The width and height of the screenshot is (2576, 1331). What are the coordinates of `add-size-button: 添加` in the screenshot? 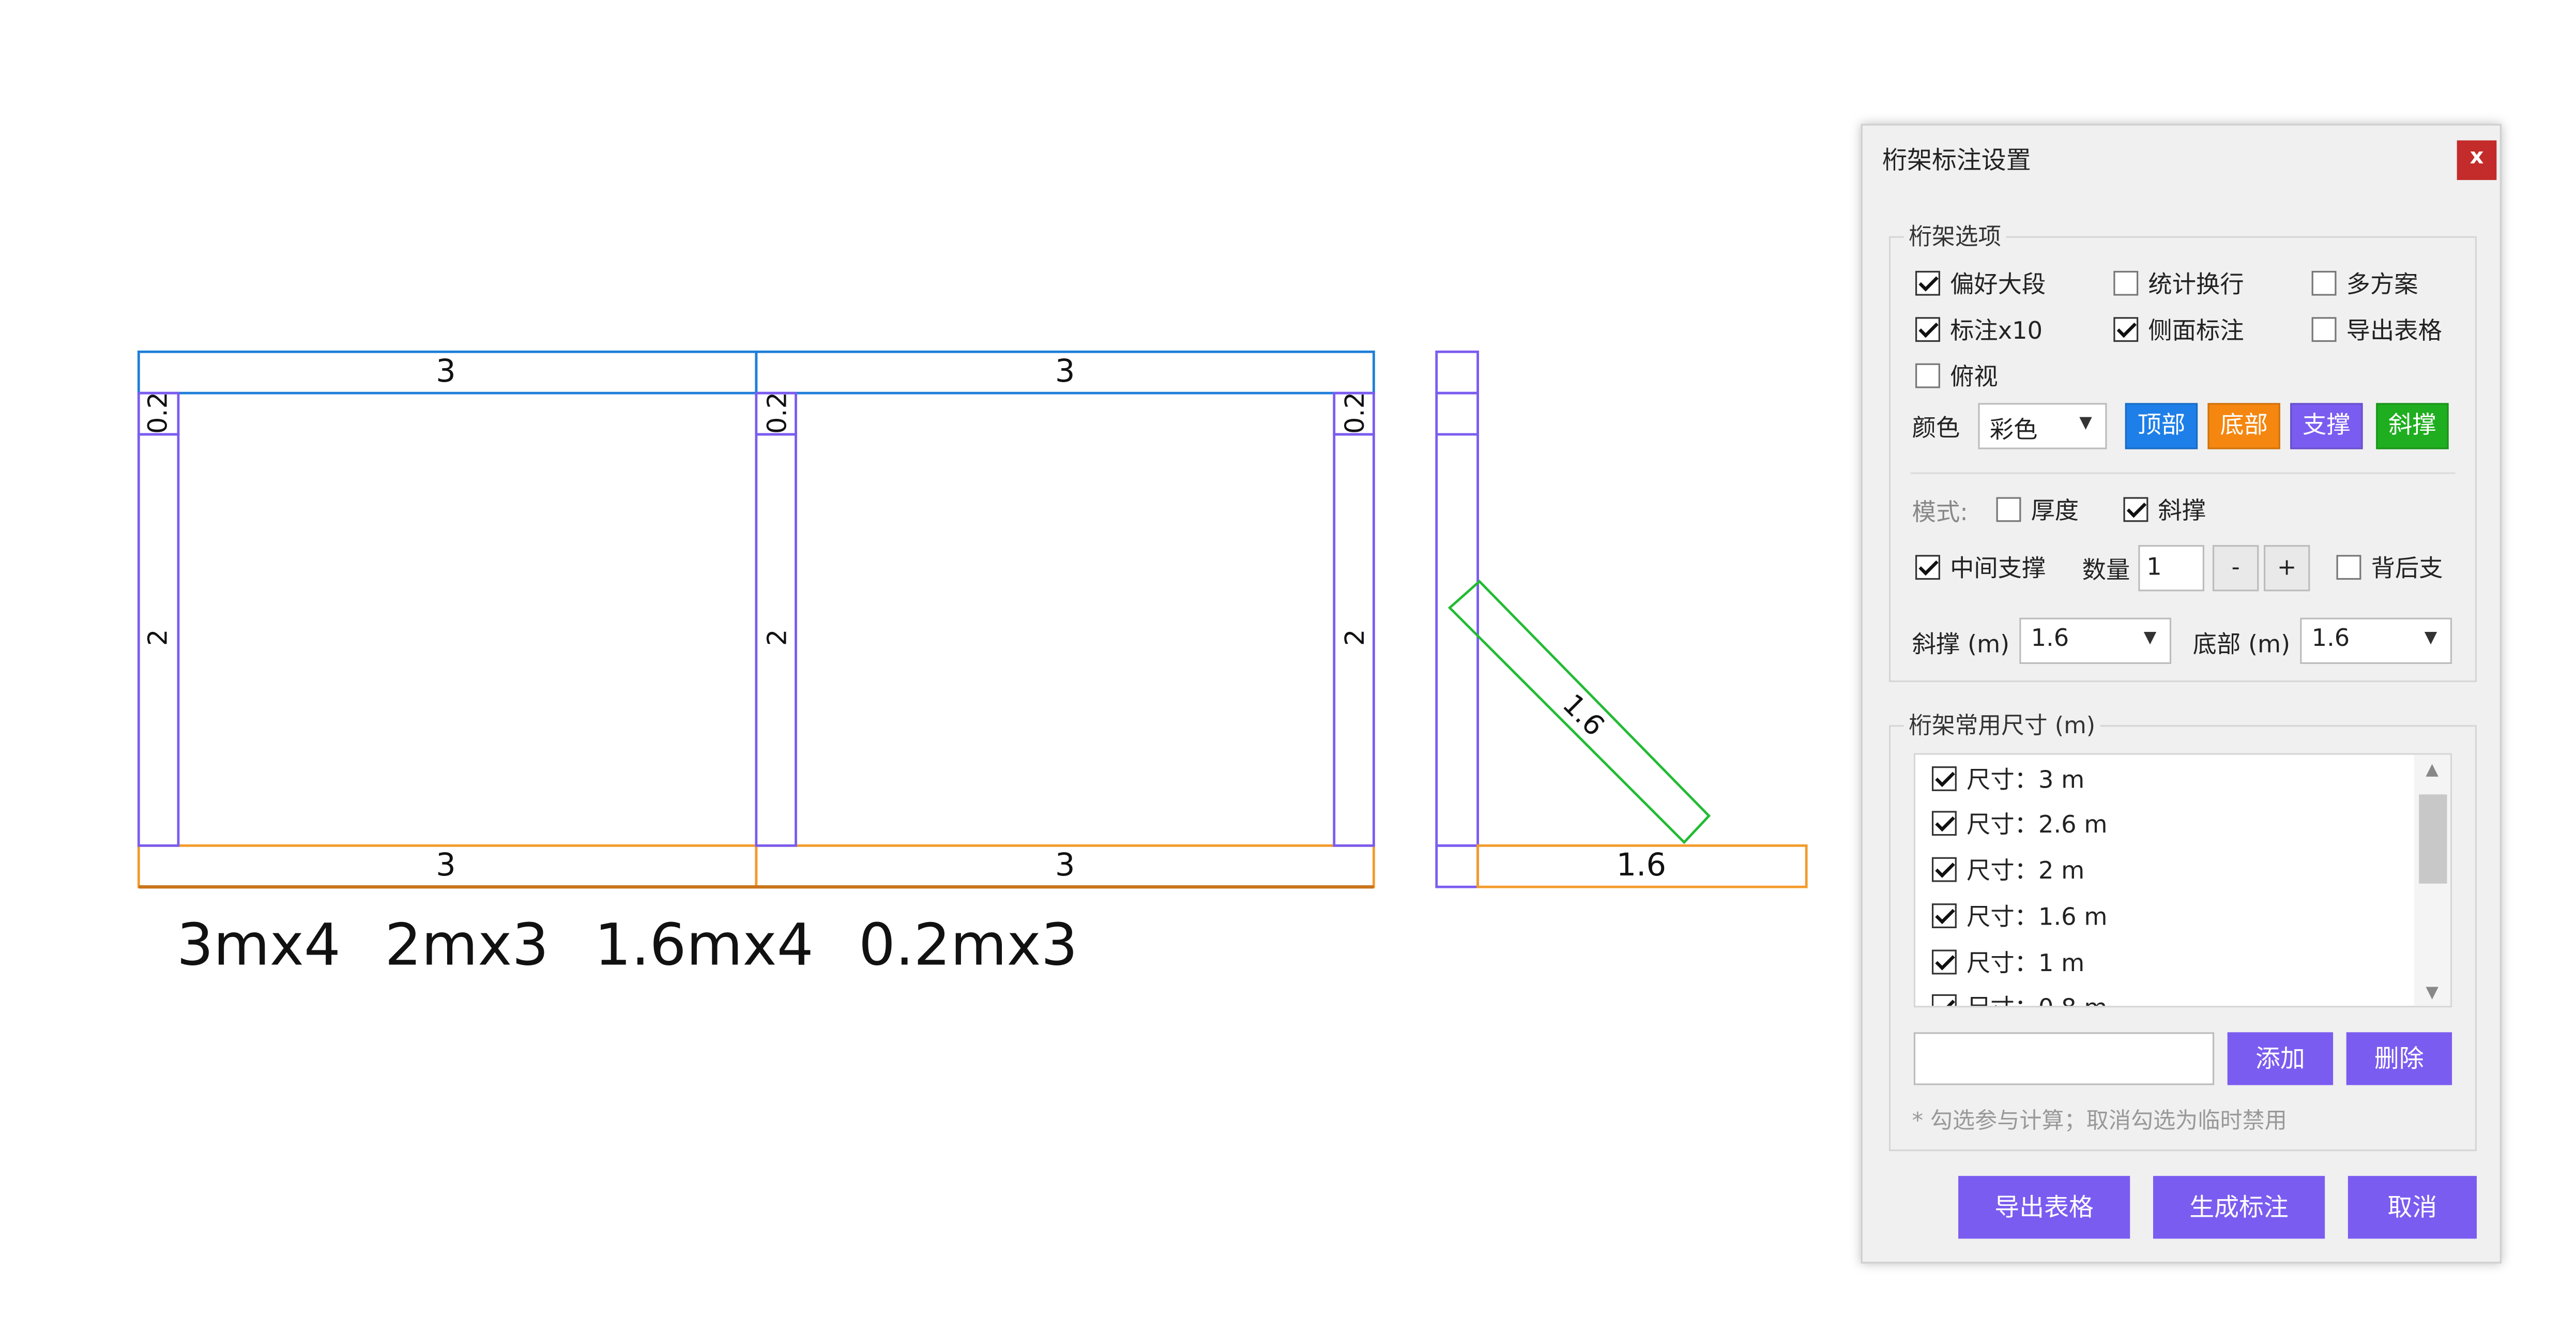 It's located at (2280, 1059).